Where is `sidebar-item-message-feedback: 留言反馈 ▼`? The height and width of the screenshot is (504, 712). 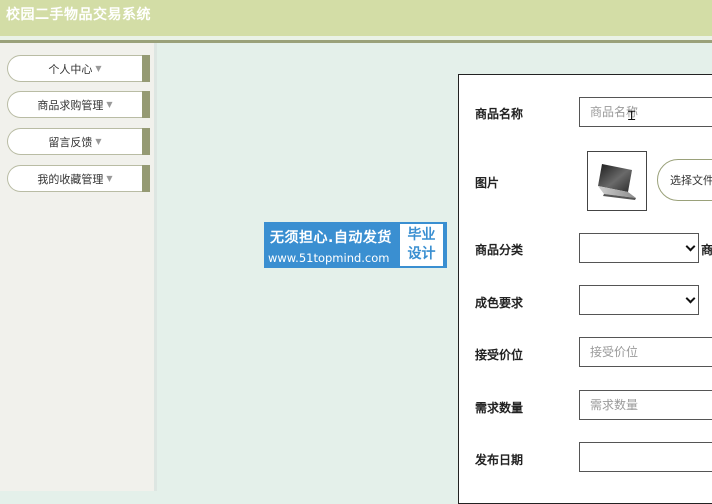
sidebar-item-message-feedback: 留言反馈 ▼ is located at coordinates (78, 141).